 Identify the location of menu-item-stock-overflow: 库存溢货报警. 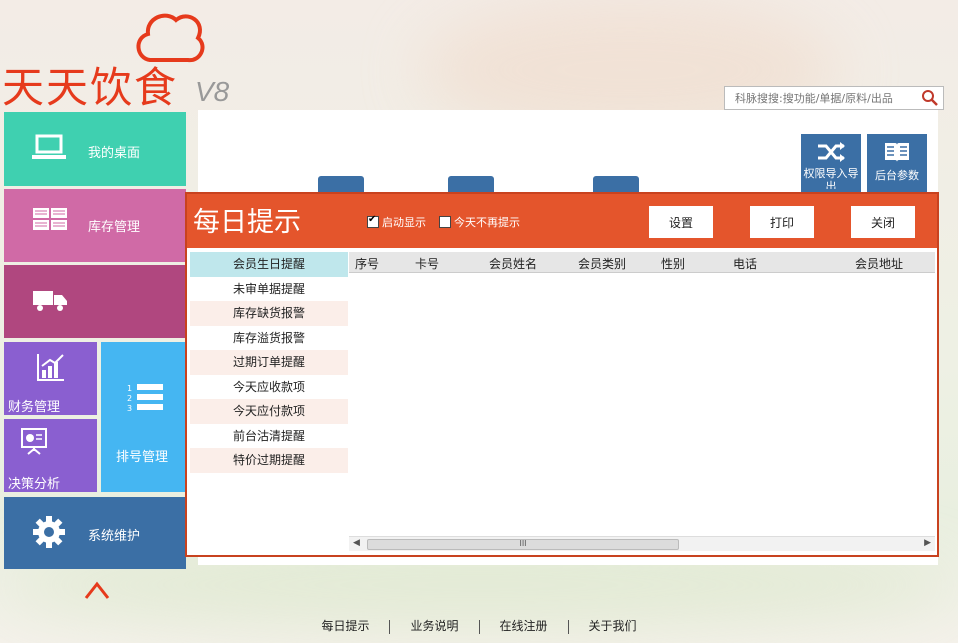
(269, 338).